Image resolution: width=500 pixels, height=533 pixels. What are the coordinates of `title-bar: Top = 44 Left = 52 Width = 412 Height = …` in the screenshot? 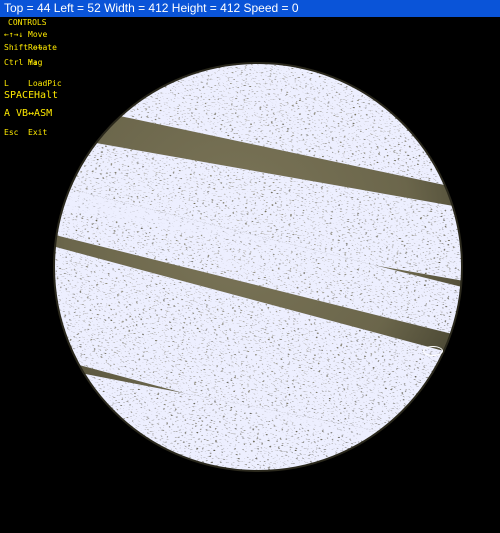 It's located at (250, 8).